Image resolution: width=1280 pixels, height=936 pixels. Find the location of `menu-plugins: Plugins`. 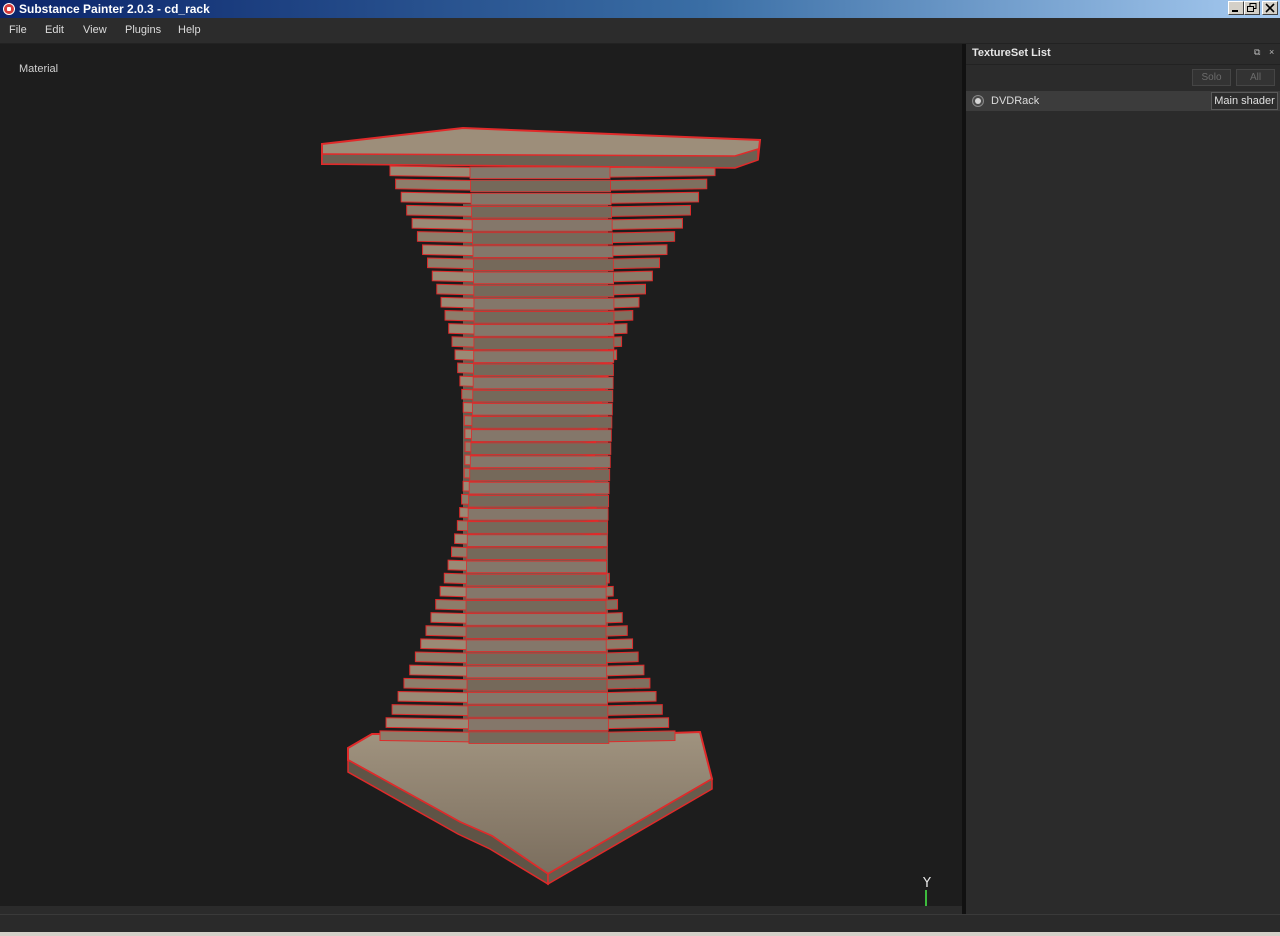

menu-plugins: Plugins is located at coordinates (143, 30).